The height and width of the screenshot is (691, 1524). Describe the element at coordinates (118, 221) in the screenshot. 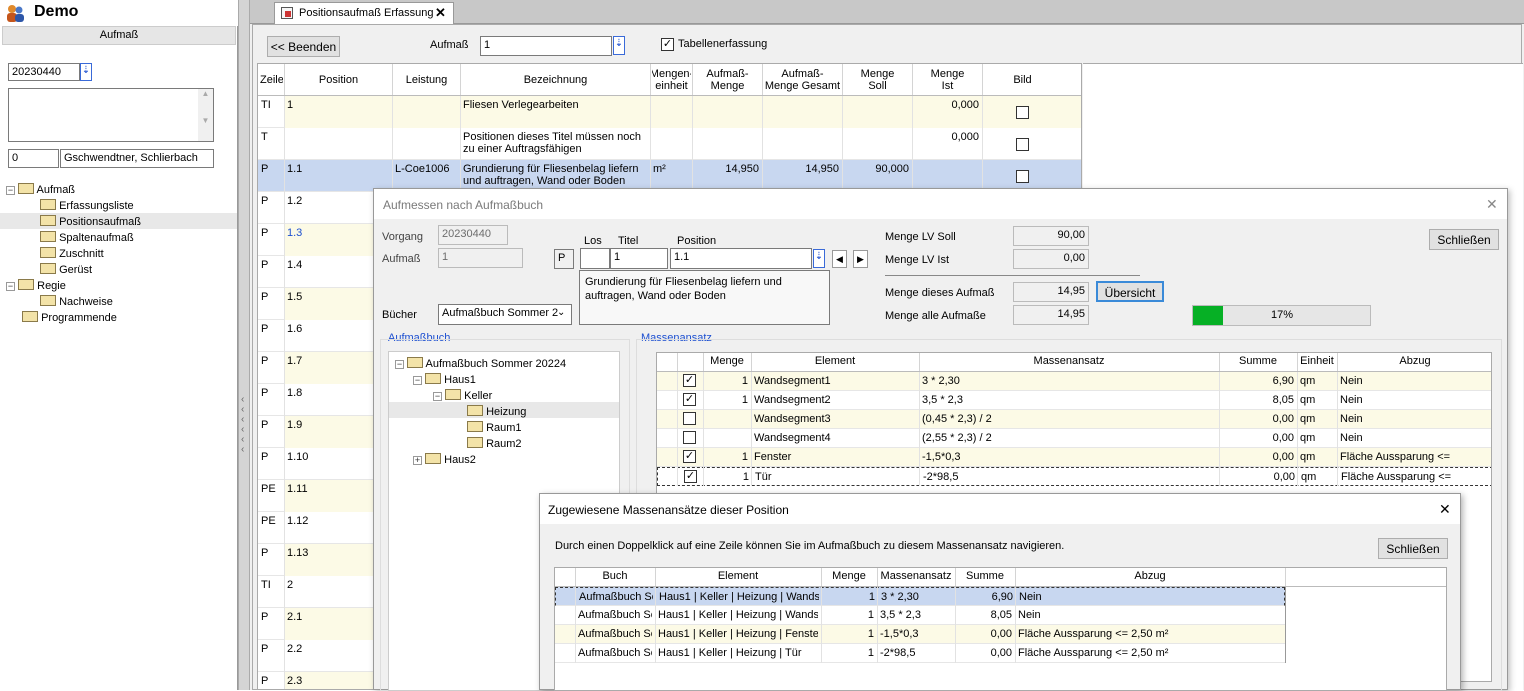

I see `tree-item-positionsaufmass: Positionsaufmaß` at that location.